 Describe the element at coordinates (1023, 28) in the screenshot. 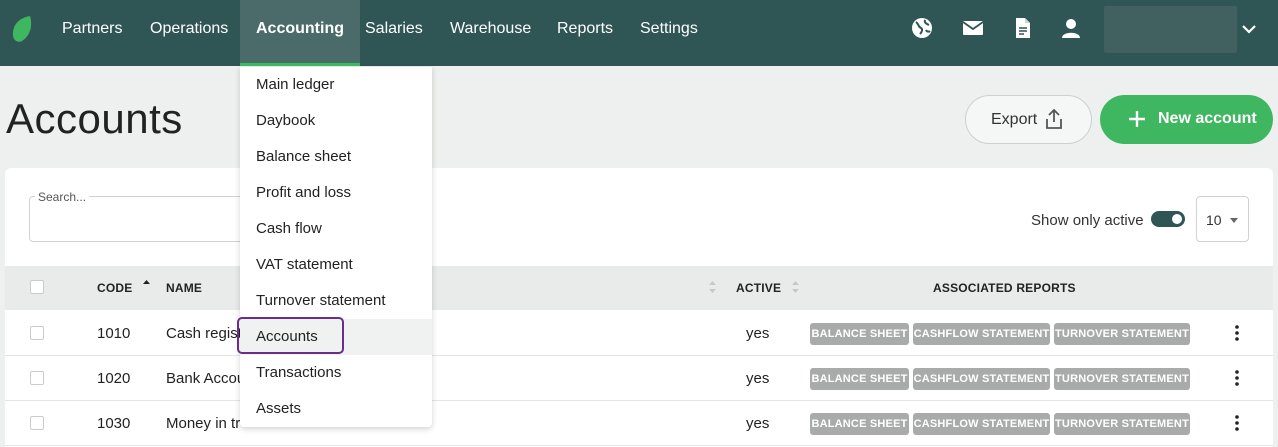

I see `document-icon` at that location.